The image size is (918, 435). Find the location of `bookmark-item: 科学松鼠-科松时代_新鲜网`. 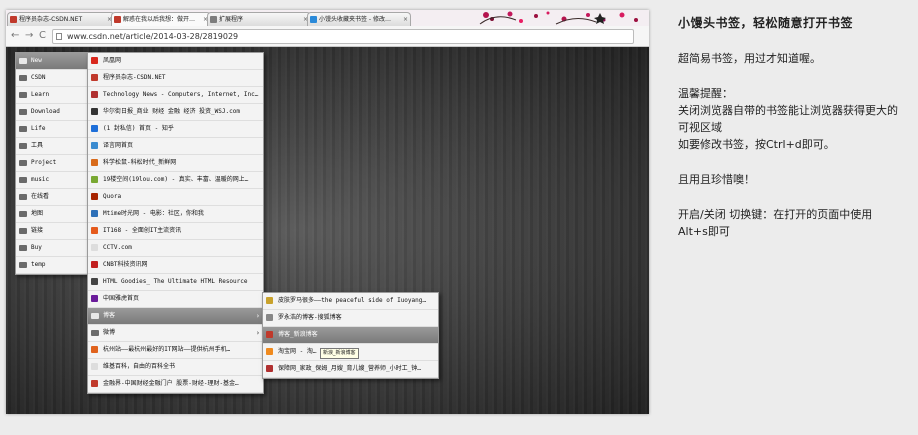

bookmark-item: 科学松鼠-科松时代_新鲜网 is located at coordinates (175, 163).